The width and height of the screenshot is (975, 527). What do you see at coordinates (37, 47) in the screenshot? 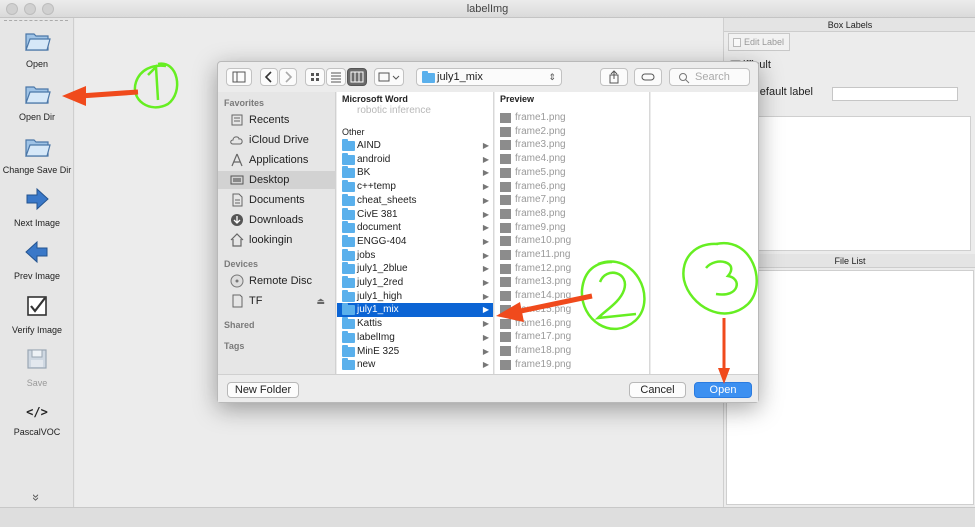
I see `open-button: Open` at bounding box center [37, 47].